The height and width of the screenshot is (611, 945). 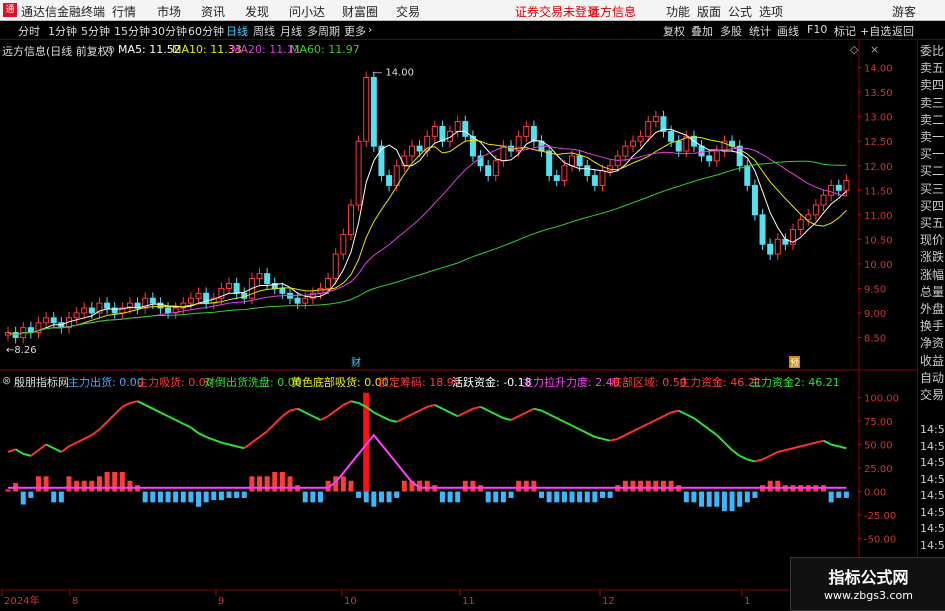 What do you see at coordinates (678, 11) in the screenshot?
I see `menu-gongneng: 功能` at bounding box center [678, 11].